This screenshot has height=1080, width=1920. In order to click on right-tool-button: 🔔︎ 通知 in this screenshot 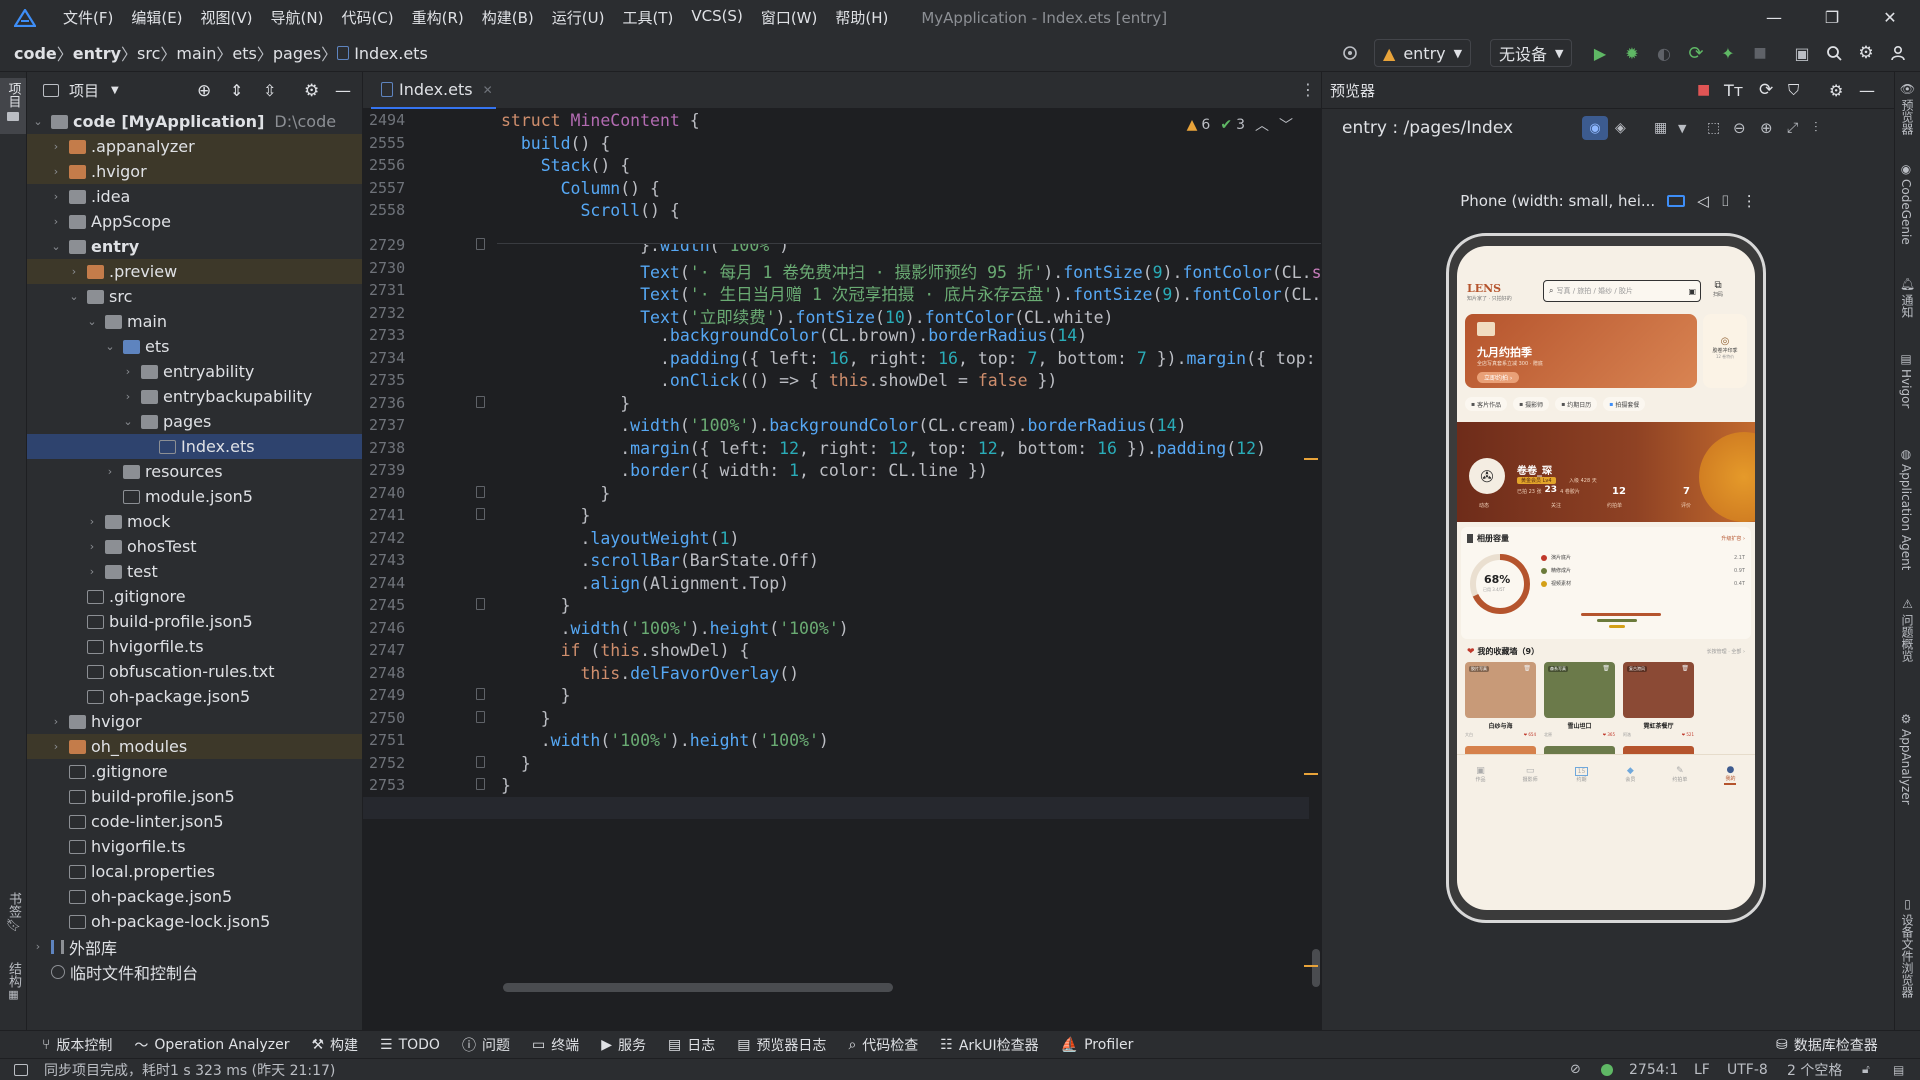, I will do `click(1907, 297)`.